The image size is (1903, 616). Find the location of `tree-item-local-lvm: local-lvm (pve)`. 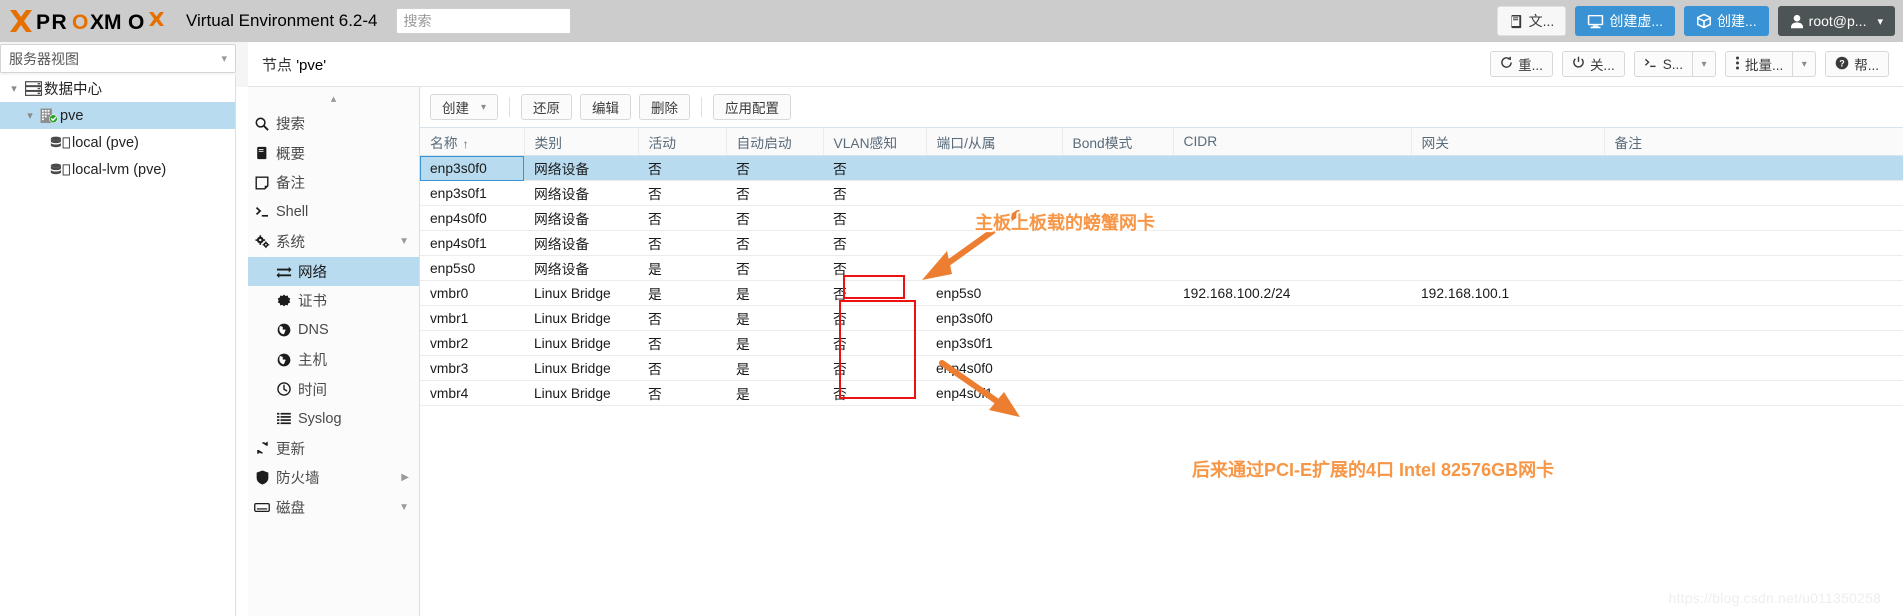

tree-item-local-lvm: local-lvm (pve) is located at coordinates (117, 169).